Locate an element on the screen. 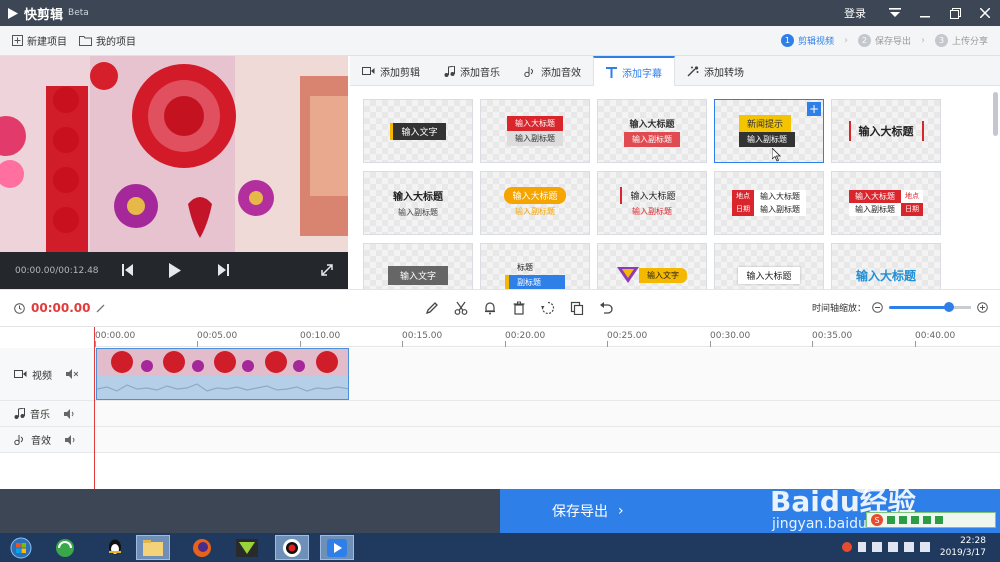 The height and width of the screenshot is (562, 1000). previous-frame-icon is located at coordinates (127, 270).